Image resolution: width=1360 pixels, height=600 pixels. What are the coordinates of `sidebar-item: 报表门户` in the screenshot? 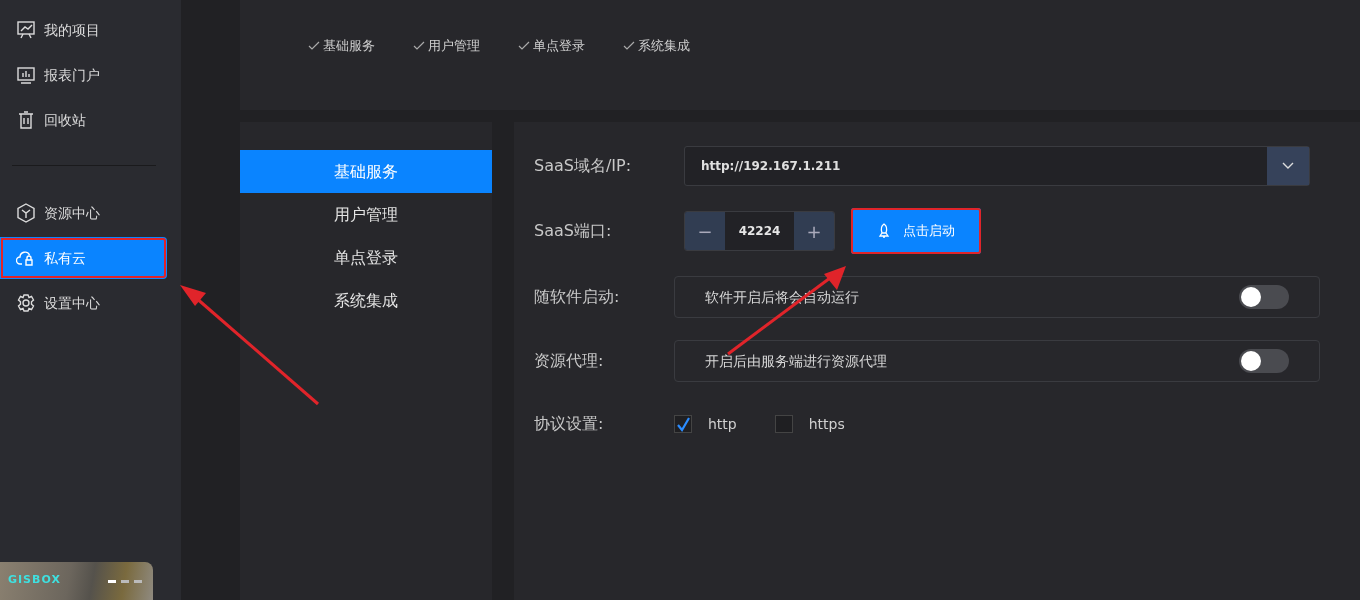 It's located at (83, 75).